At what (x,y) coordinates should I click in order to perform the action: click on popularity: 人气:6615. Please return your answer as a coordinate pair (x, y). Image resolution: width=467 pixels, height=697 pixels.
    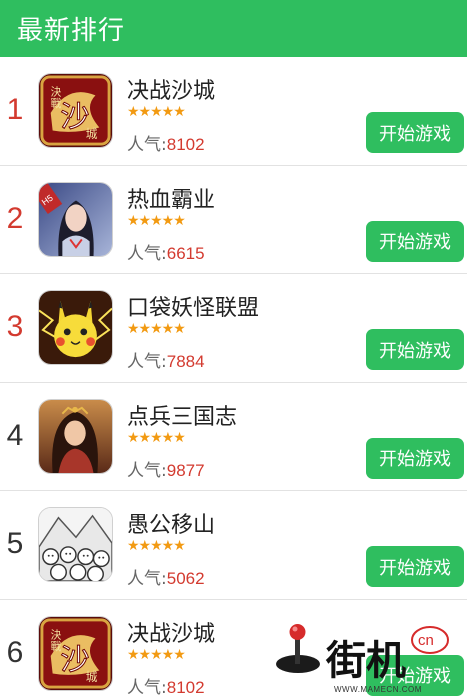
    Looking at the image, I should click on (166, 251).